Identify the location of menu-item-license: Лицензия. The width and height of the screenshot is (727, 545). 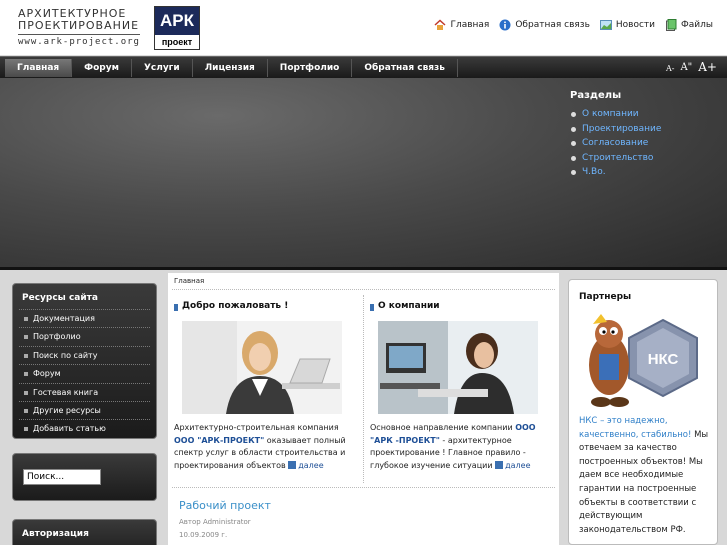
(230, 68).